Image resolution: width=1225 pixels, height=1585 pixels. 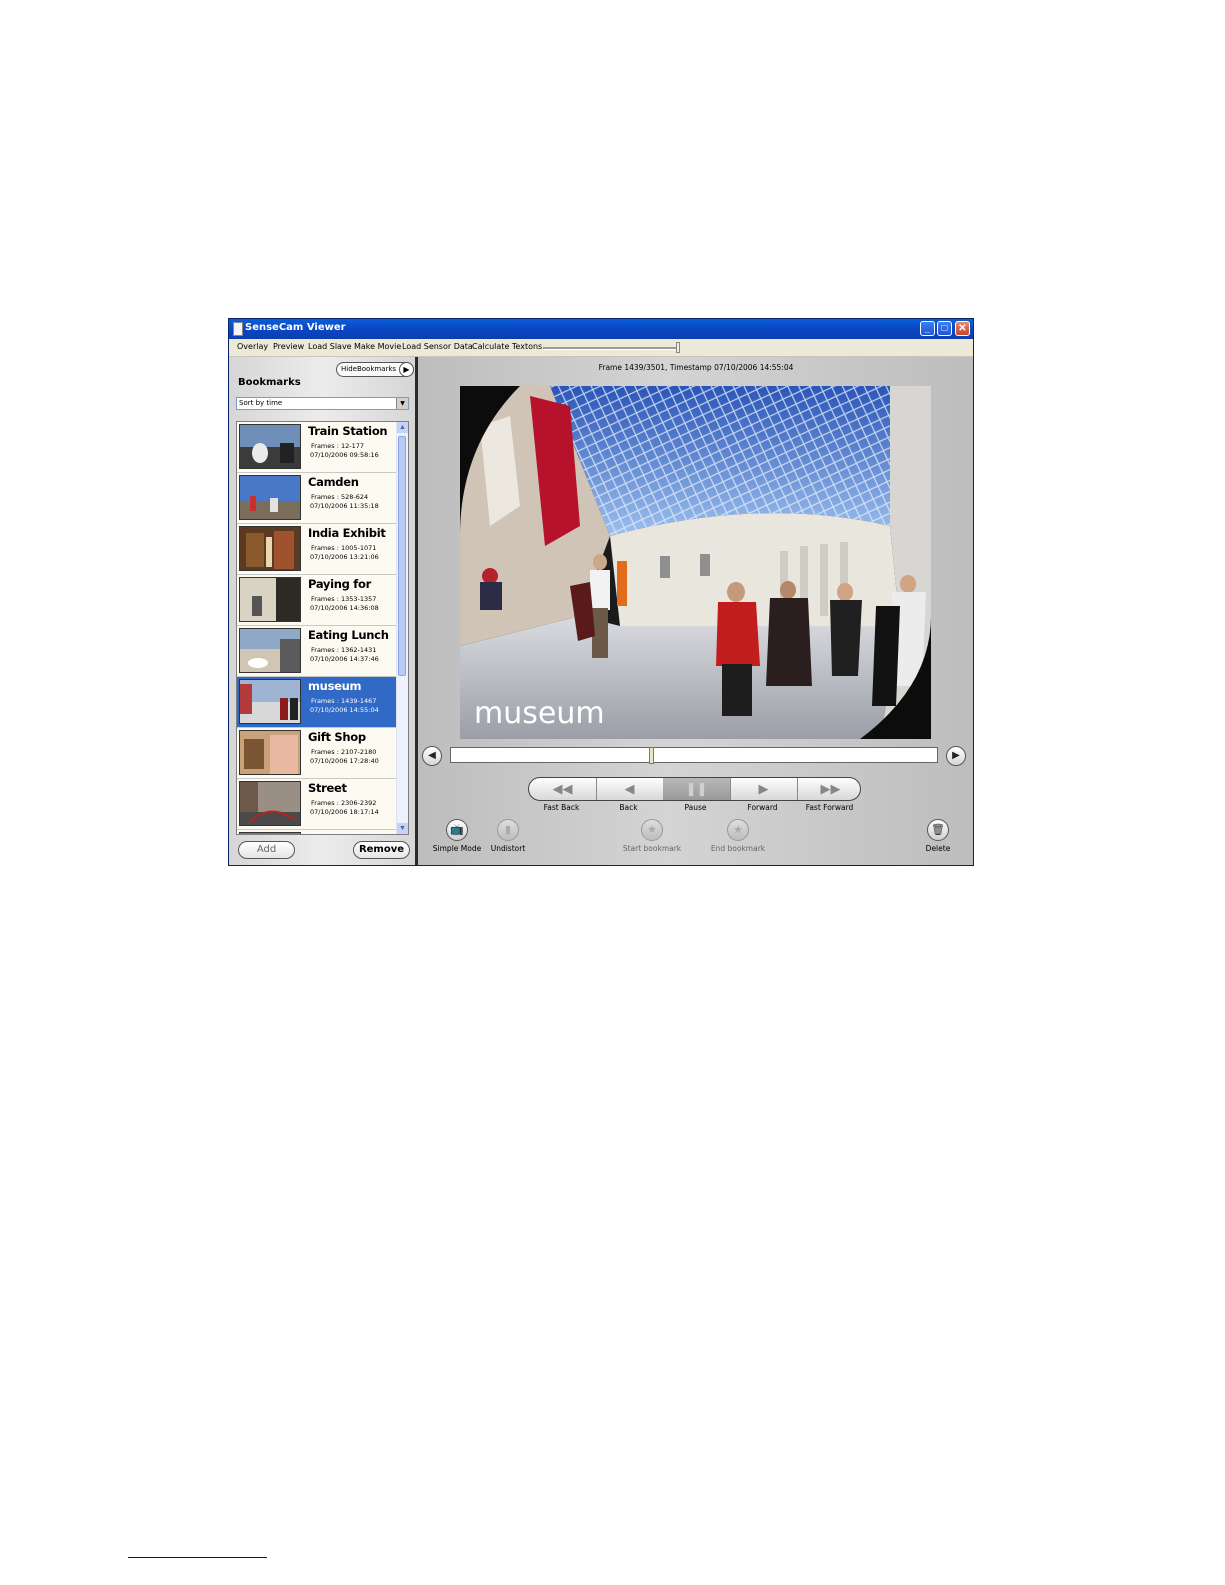 What do you see at coordinates (337, 446) in the screenshot?
I see `bookmark-frames: Frames : 12-177` at bounding box center [337, 446].